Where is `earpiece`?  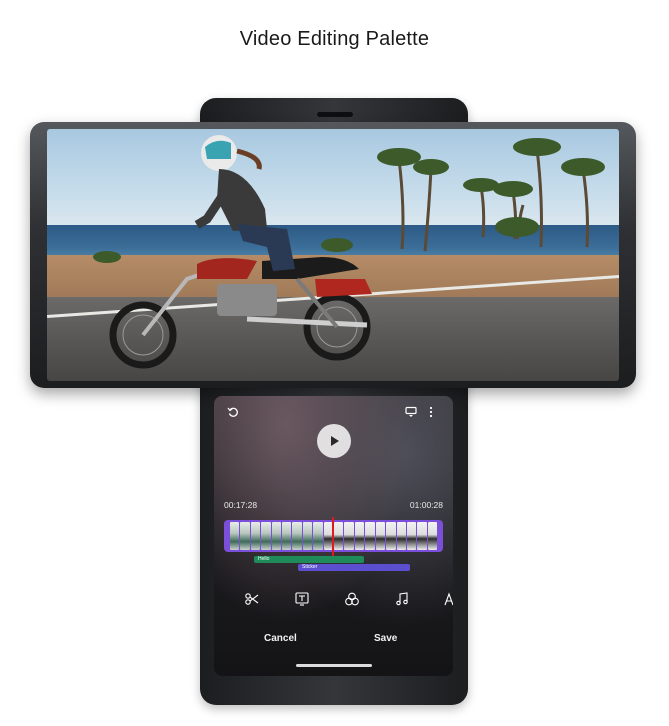 earpiece is located at coordinates (335, 114).